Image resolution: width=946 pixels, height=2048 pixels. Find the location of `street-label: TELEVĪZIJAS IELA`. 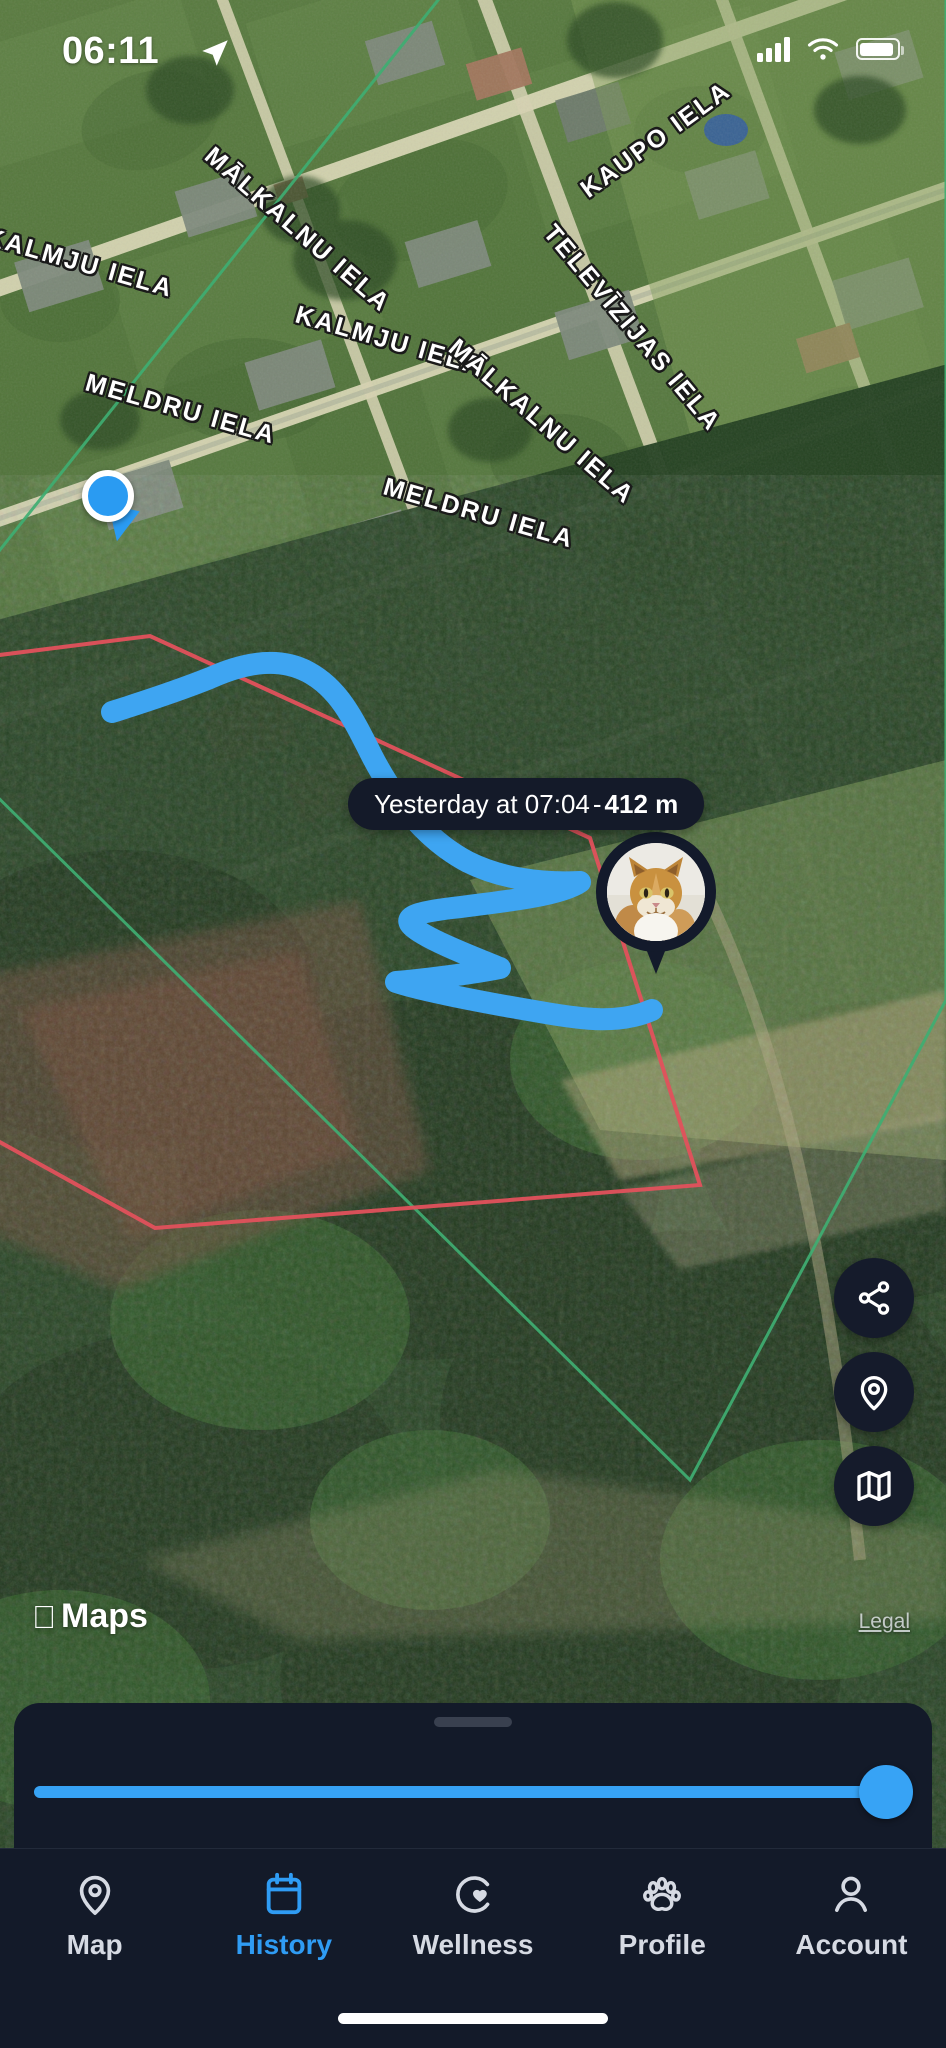

street-label: TELEVĪZIJAS IELA is located at coordinates (632, 328).